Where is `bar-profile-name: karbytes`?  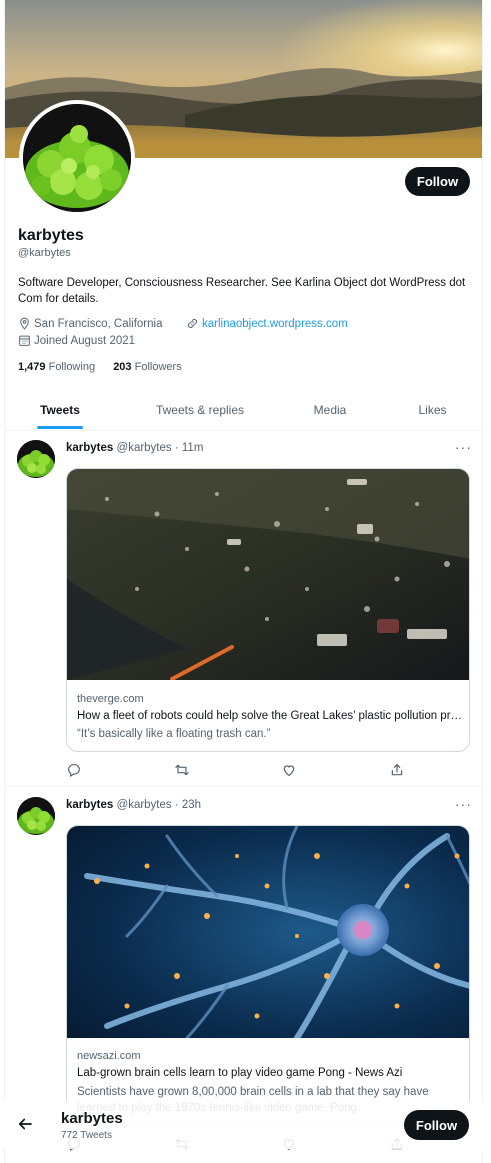 bar-profile-name: karbytes is located at coordinates (92, 1118).